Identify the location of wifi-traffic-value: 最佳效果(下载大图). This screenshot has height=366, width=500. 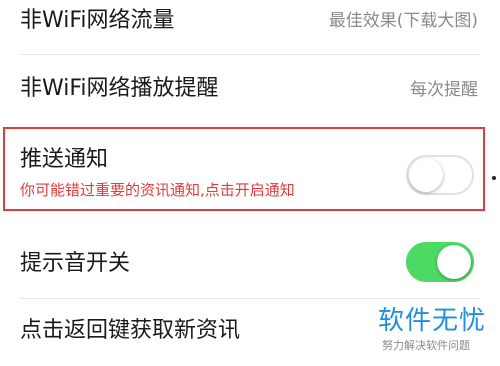
(403, 21).